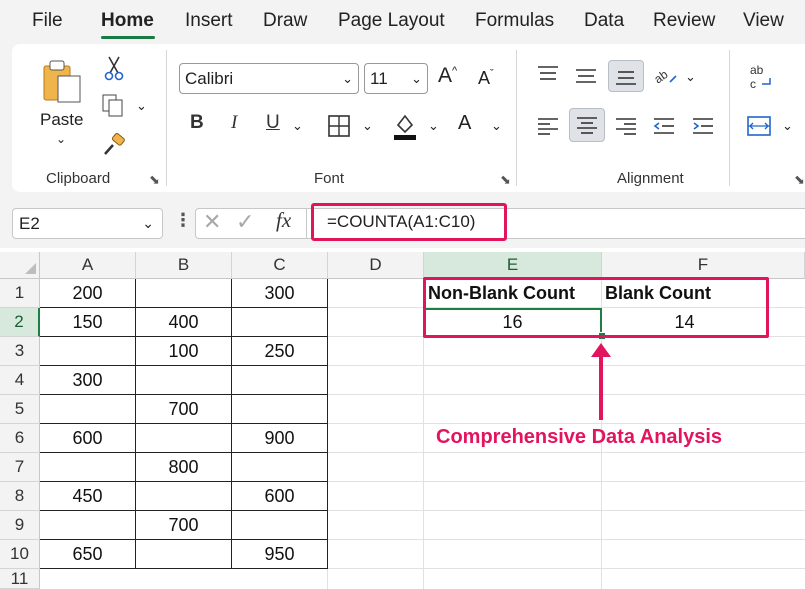 Image resolution: width=805 pixels, height=589 pixels. Describe the element at coordinates (626, 76) in the screenshot. I see `bottom-align-icon` at that location.